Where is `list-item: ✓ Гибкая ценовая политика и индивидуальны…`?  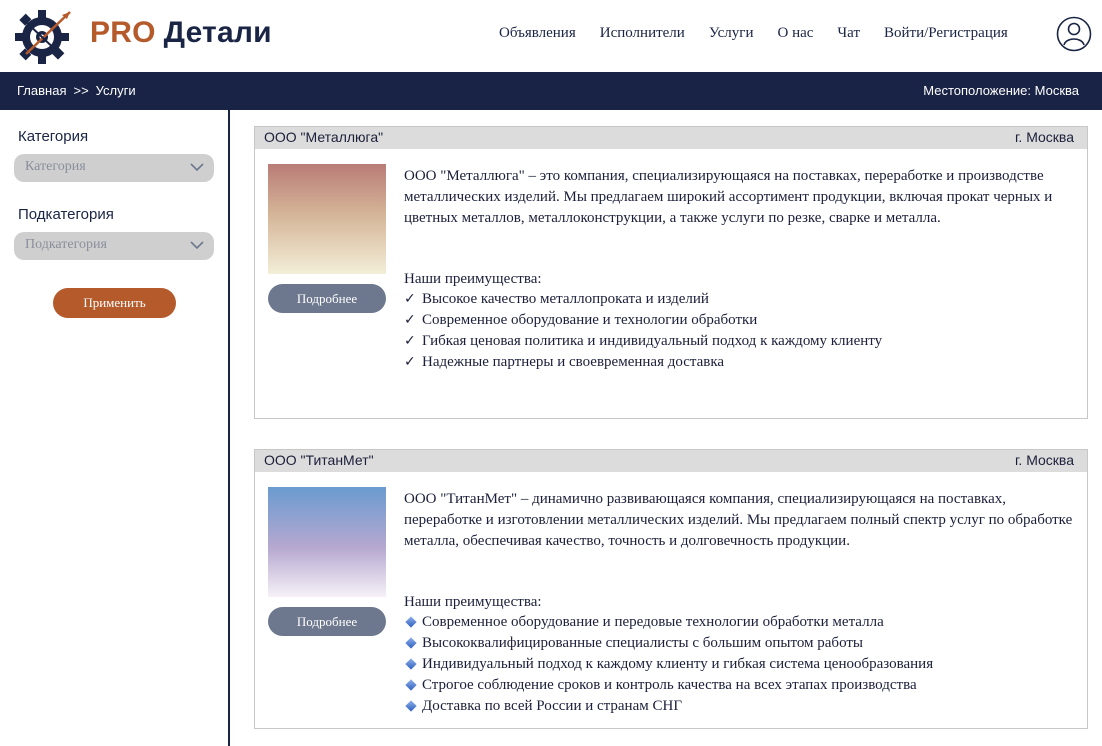
list-item: ✓ Гибкая ценовая политика и индивидуальны… is located at coordinates (643, 341).